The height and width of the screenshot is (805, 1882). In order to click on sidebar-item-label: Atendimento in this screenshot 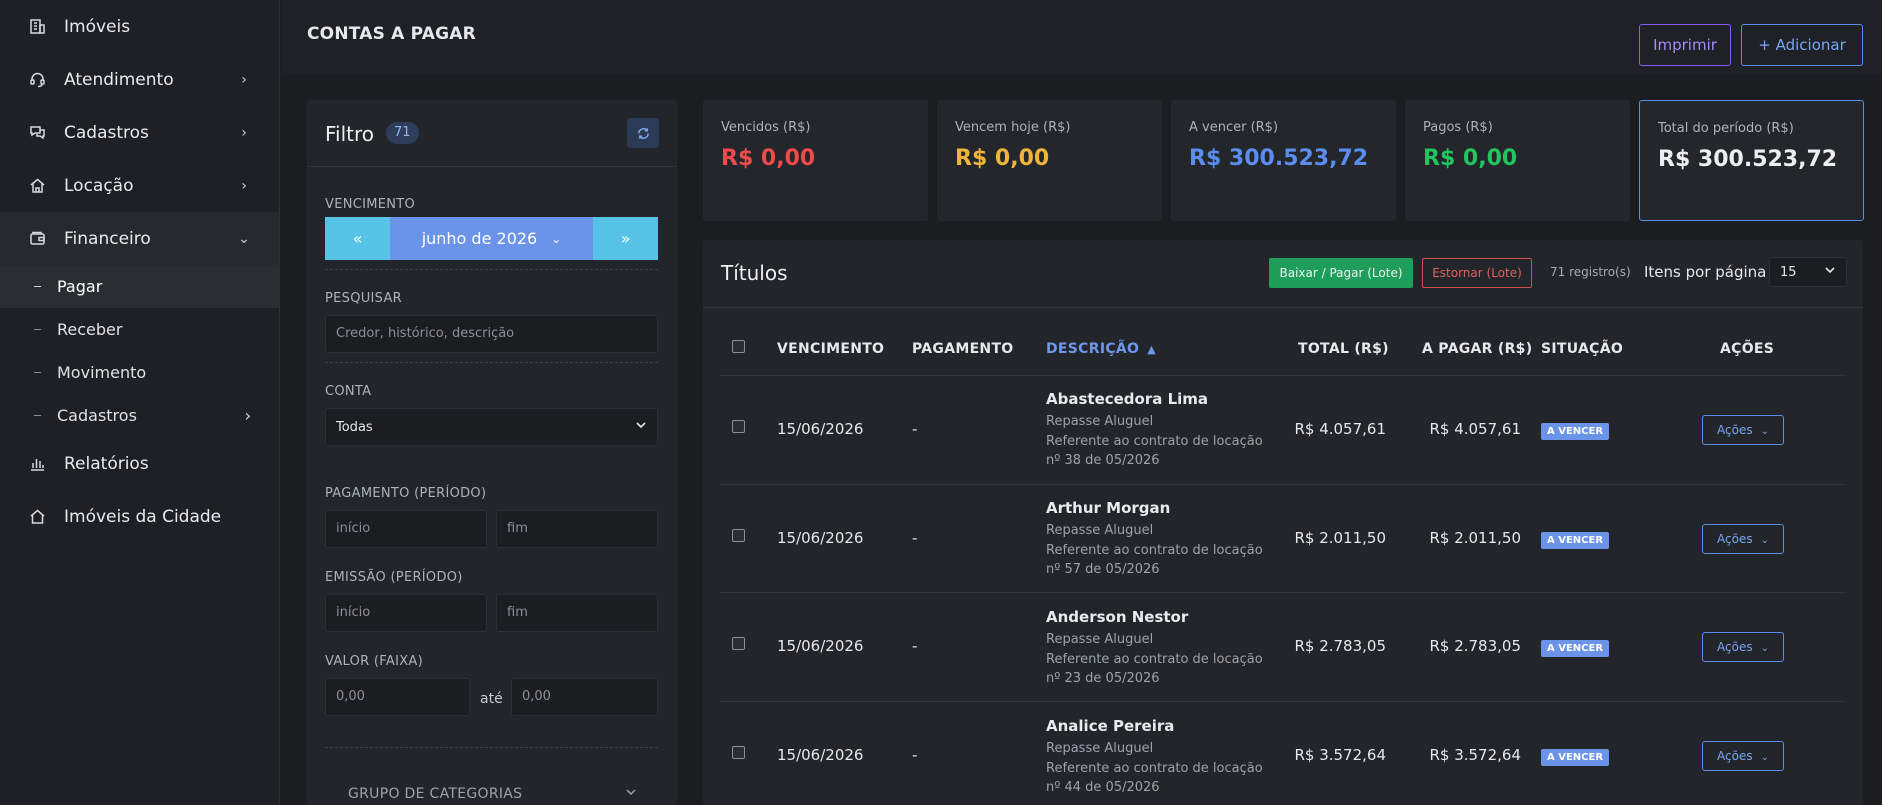, I will do `click(119, 79)`.